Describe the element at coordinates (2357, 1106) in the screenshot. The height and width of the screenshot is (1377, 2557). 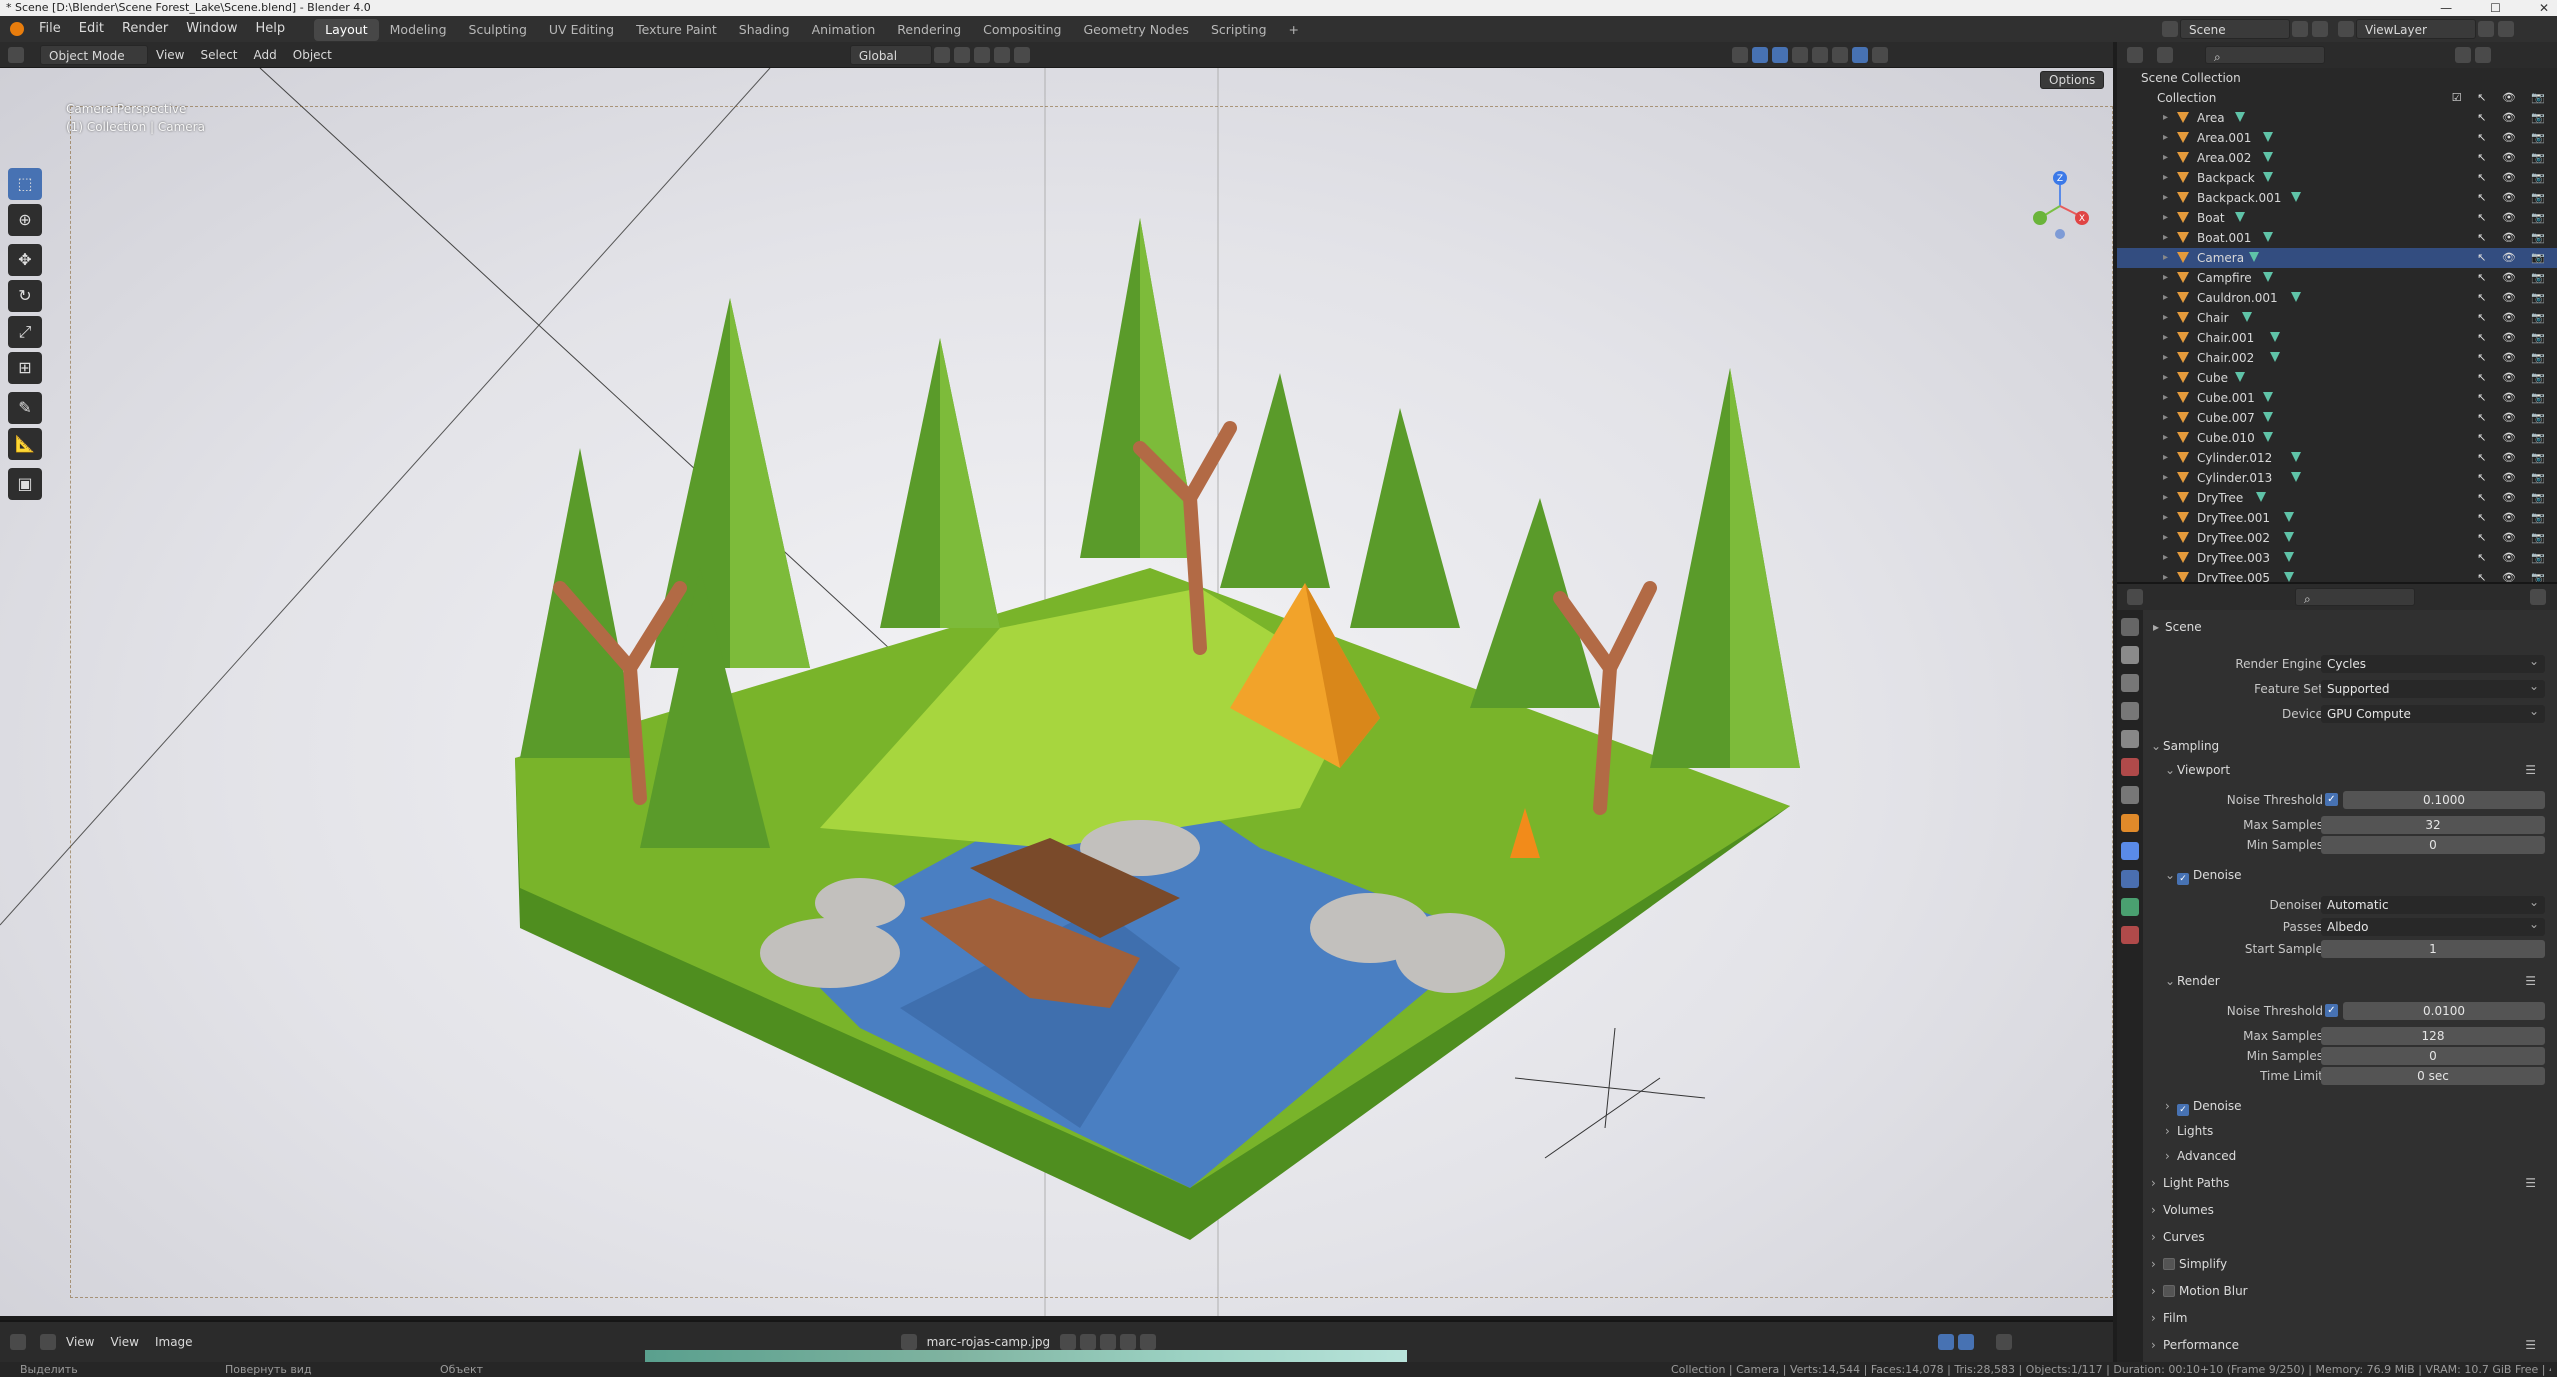
I see `r-denoise-subpanel: › ✓ Denoise` at that location.